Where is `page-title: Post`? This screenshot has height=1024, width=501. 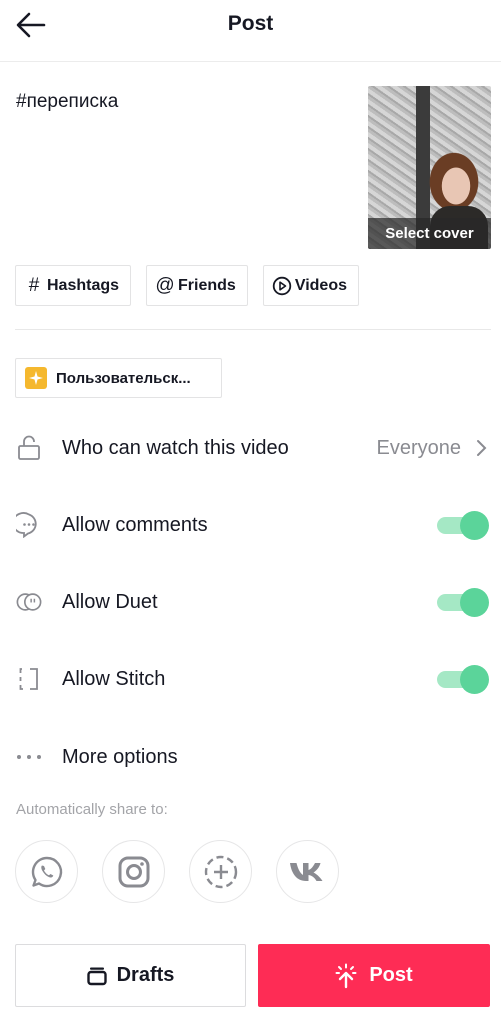
page-title: Post is located at coordinates (250, 23).